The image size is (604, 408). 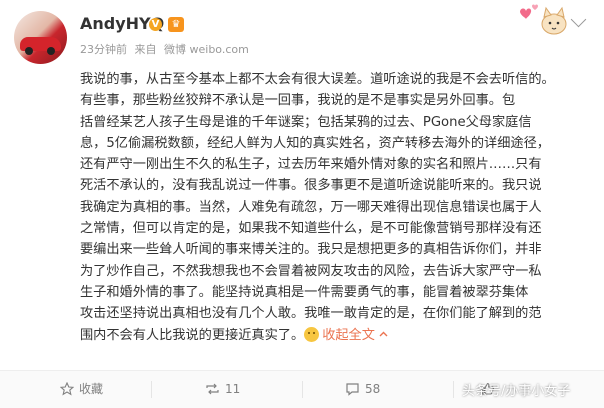 What do you see at coordinates (40, 37) in the screenshot?
I see `avatar` at bounding box center [40, 37].